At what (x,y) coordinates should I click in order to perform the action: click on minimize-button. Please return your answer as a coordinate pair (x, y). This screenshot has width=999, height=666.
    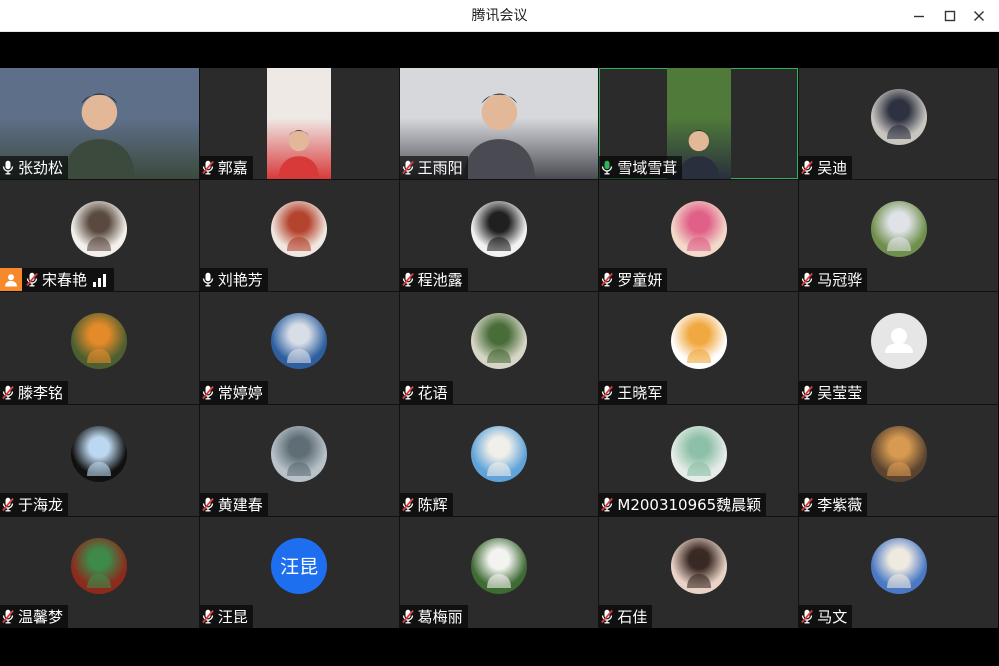
    Looking at the image, I should click on (919, 16).